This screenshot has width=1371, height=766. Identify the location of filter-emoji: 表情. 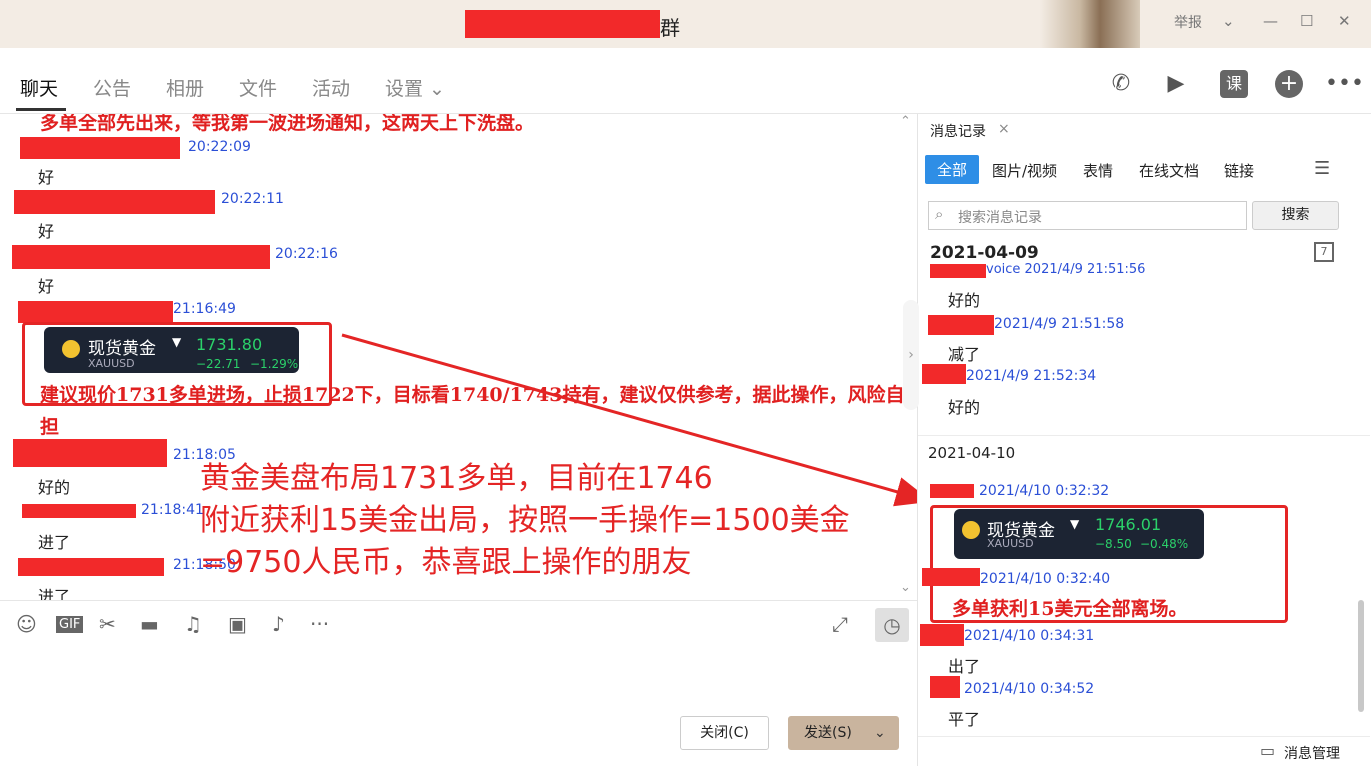
(1098, 170).